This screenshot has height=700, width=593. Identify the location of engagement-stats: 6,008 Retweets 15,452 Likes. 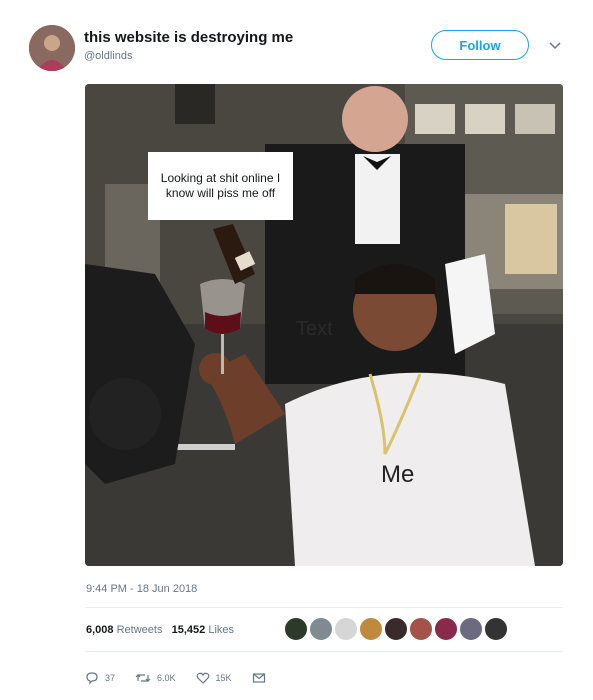
(160, 630).